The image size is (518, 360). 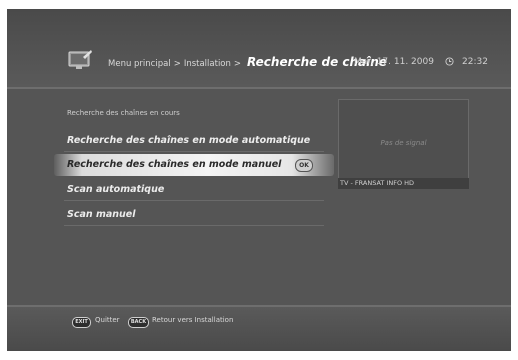 I want to click on time-display: 22:32, so click(x=475, y=62).